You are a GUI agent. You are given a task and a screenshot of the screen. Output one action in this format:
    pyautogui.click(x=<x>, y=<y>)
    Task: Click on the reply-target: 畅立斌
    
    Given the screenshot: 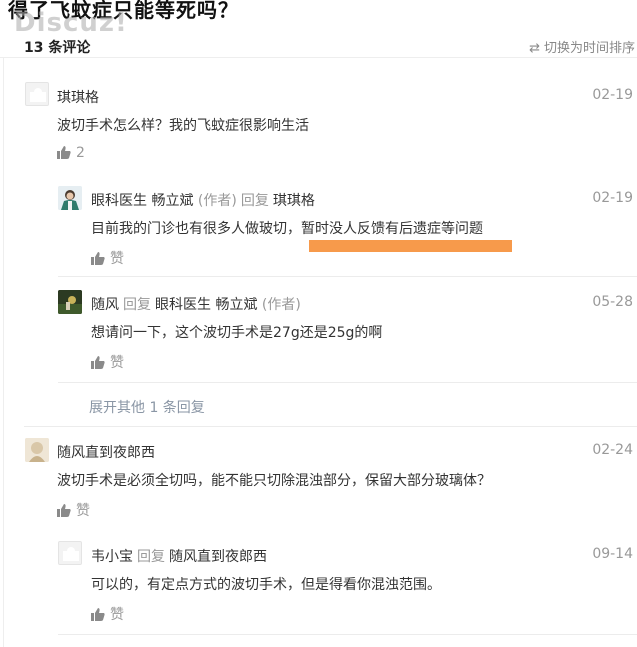 What is the action you would take?
    pyautogui.click(x=236, y=305)
    